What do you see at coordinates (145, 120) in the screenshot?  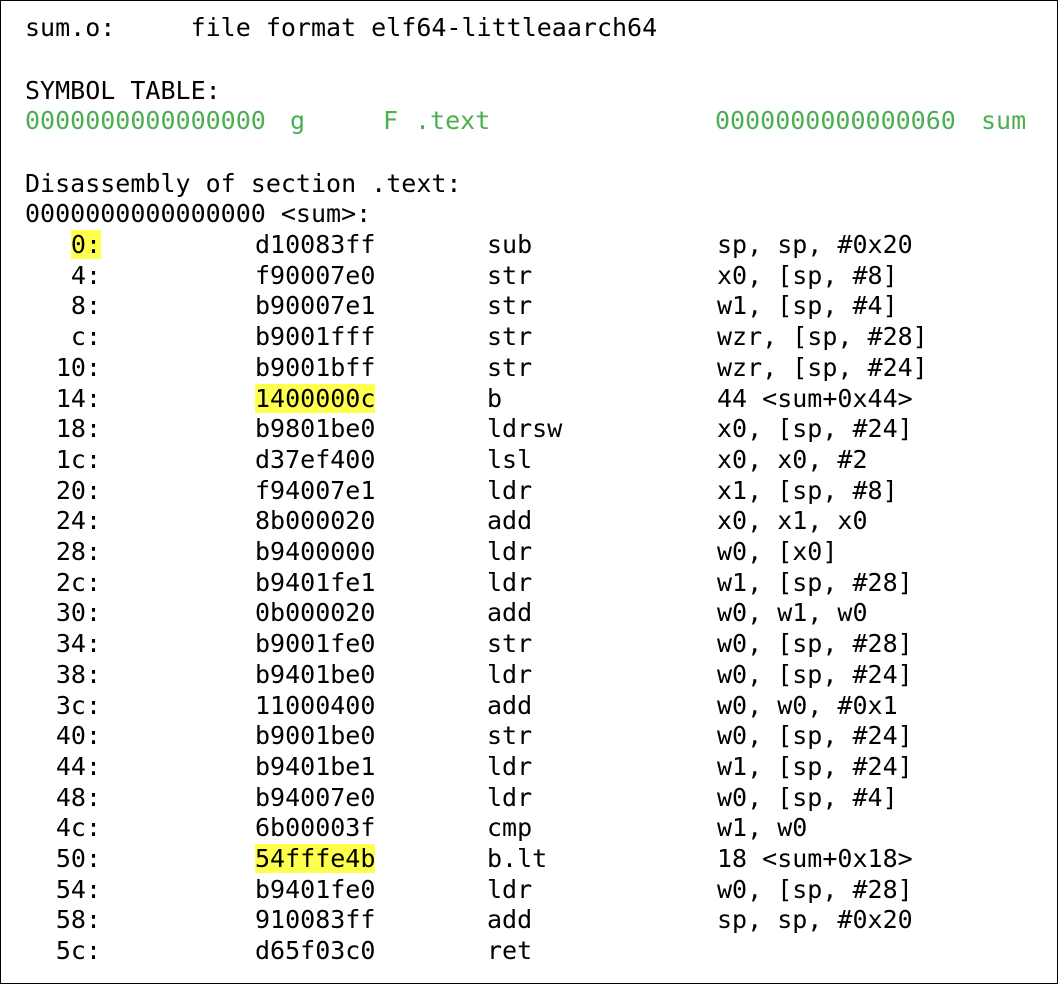 I see `symbol-value: 0000000000000000` at bounding box center [145, 120].